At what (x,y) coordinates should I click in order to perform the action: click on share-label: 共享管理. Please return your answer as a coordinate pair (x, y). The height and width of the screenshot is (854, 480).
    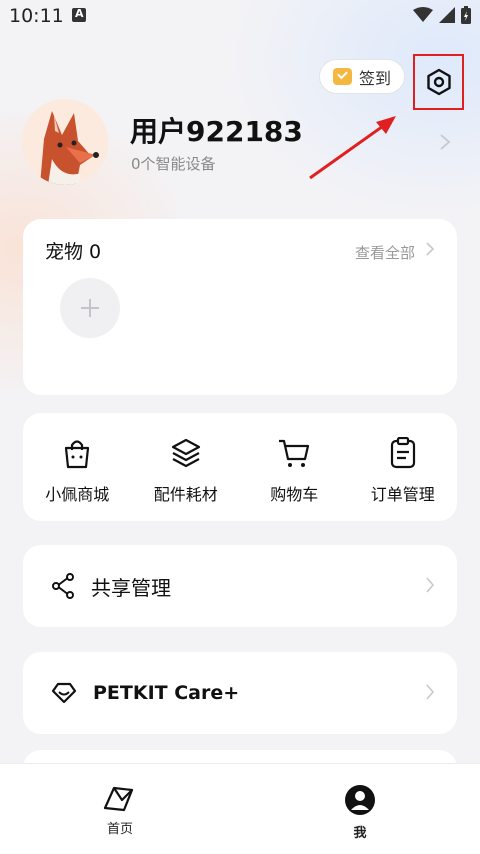
    Looking at the image, I should click on (131, 587).